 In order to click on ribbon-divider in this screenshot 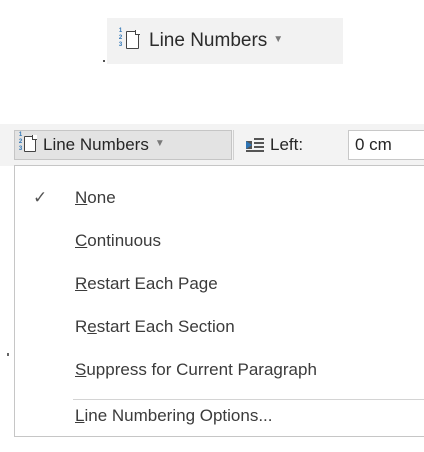, I will do `click(233, 145)`.